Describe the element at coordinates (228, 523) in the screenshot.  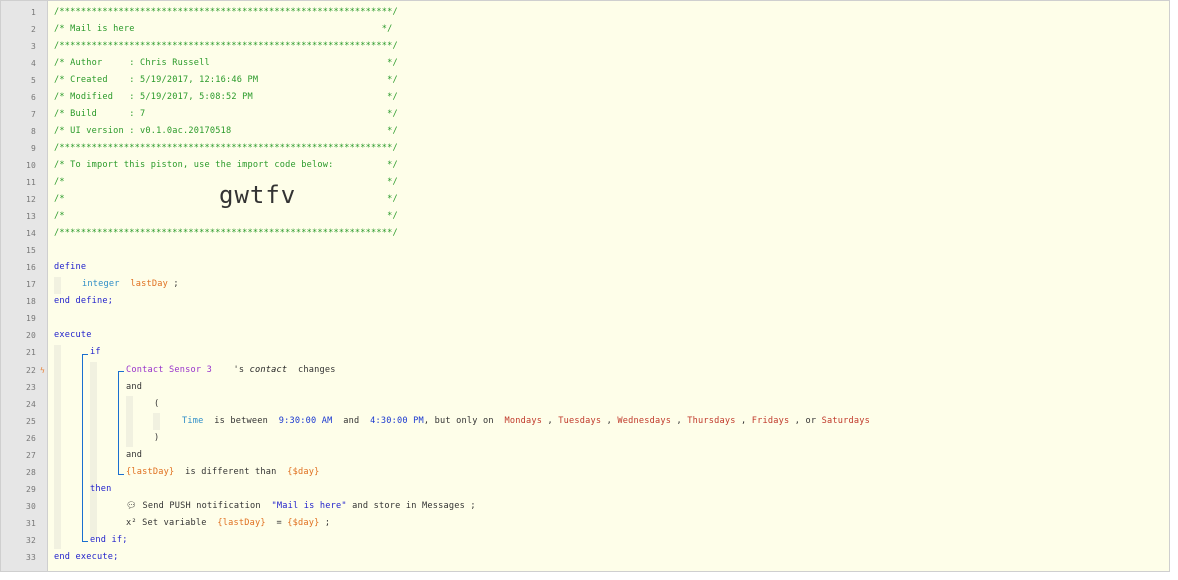
I see `action-set-variable: x² Set variable {lastDay} = {$day} ;` at that location.